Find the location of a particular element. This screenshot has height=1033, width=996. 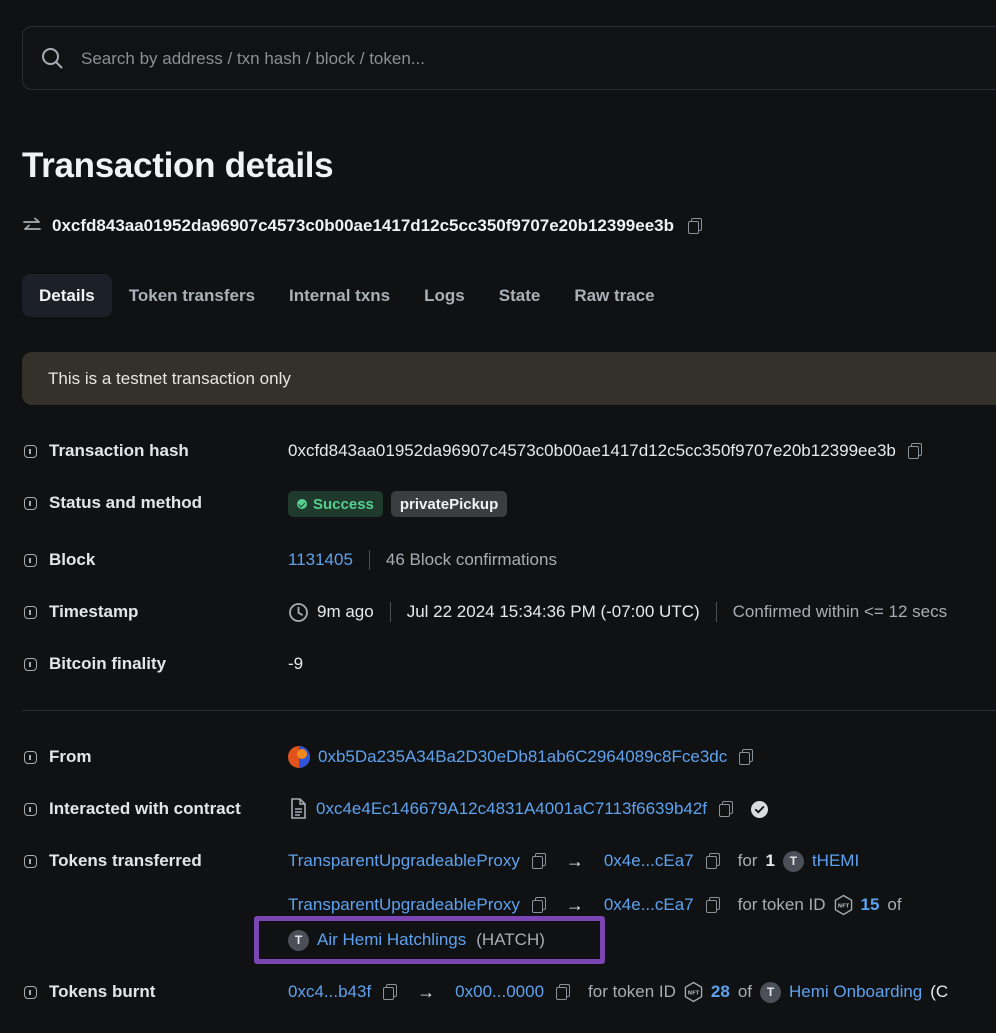

search-icon is located at coordinates (52, 58).